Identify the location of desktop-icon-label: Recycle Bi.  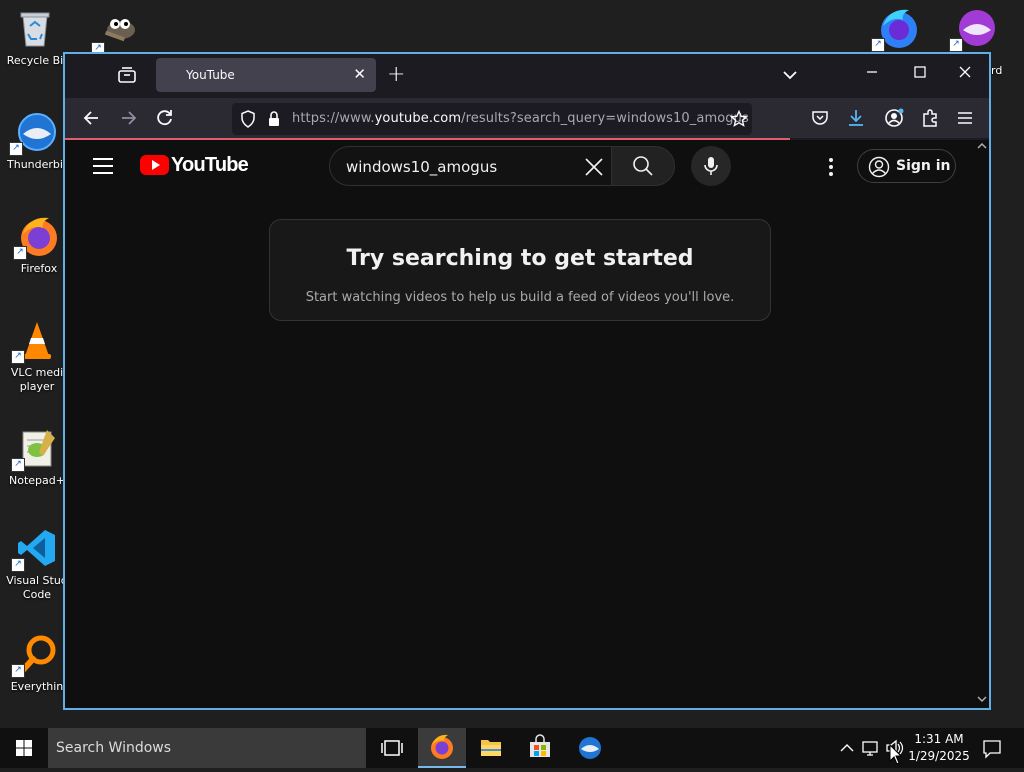
(35, 60).